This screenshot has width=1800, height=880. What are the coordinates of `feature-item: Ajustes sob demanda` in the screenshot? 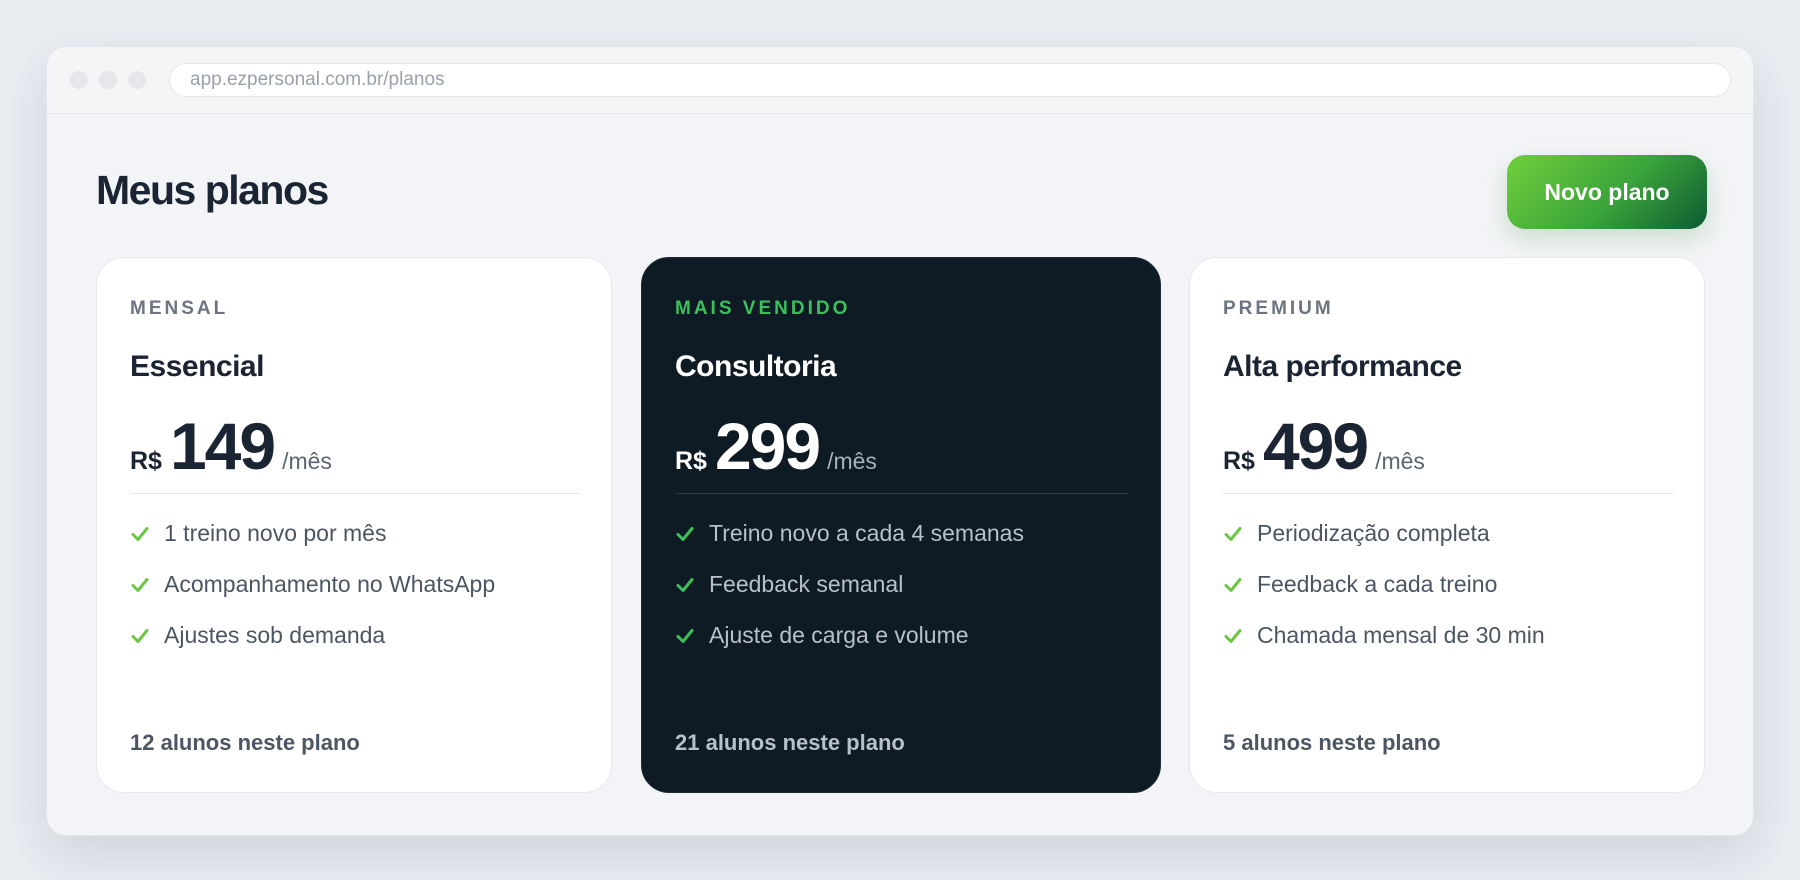 It's located at (312, 635).